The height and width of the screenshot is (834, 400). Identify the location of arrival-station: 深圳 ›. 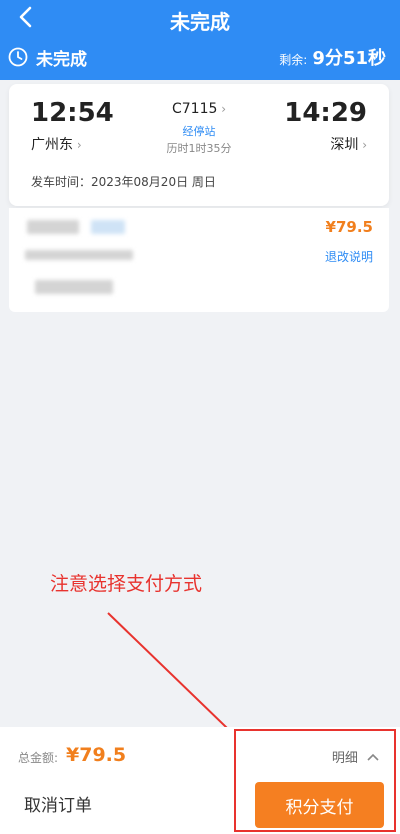
(348, 144).